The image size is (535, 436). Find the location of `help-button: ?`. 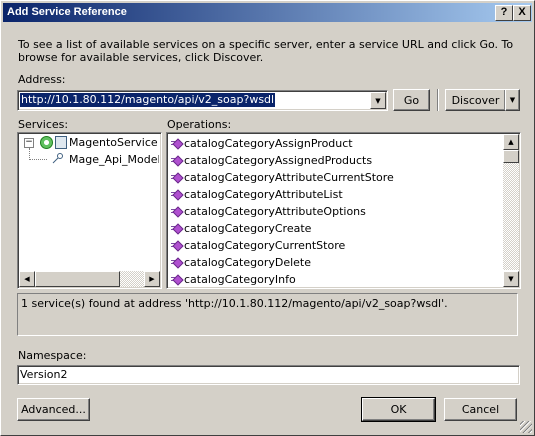

help-button: ? is located at coordinates (504, 13).